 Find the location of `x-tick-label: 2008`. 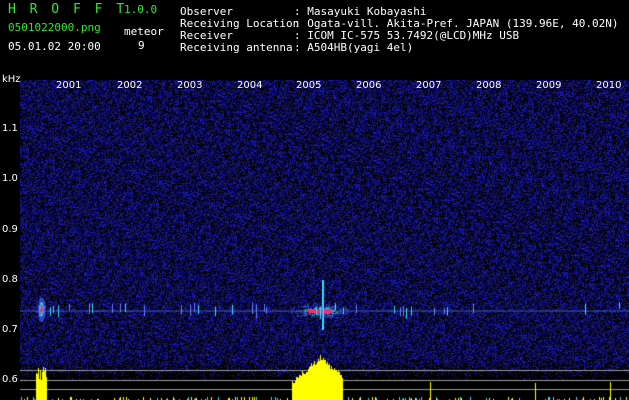

x-tick-label: 2008 is located at coordinates (489, 85).